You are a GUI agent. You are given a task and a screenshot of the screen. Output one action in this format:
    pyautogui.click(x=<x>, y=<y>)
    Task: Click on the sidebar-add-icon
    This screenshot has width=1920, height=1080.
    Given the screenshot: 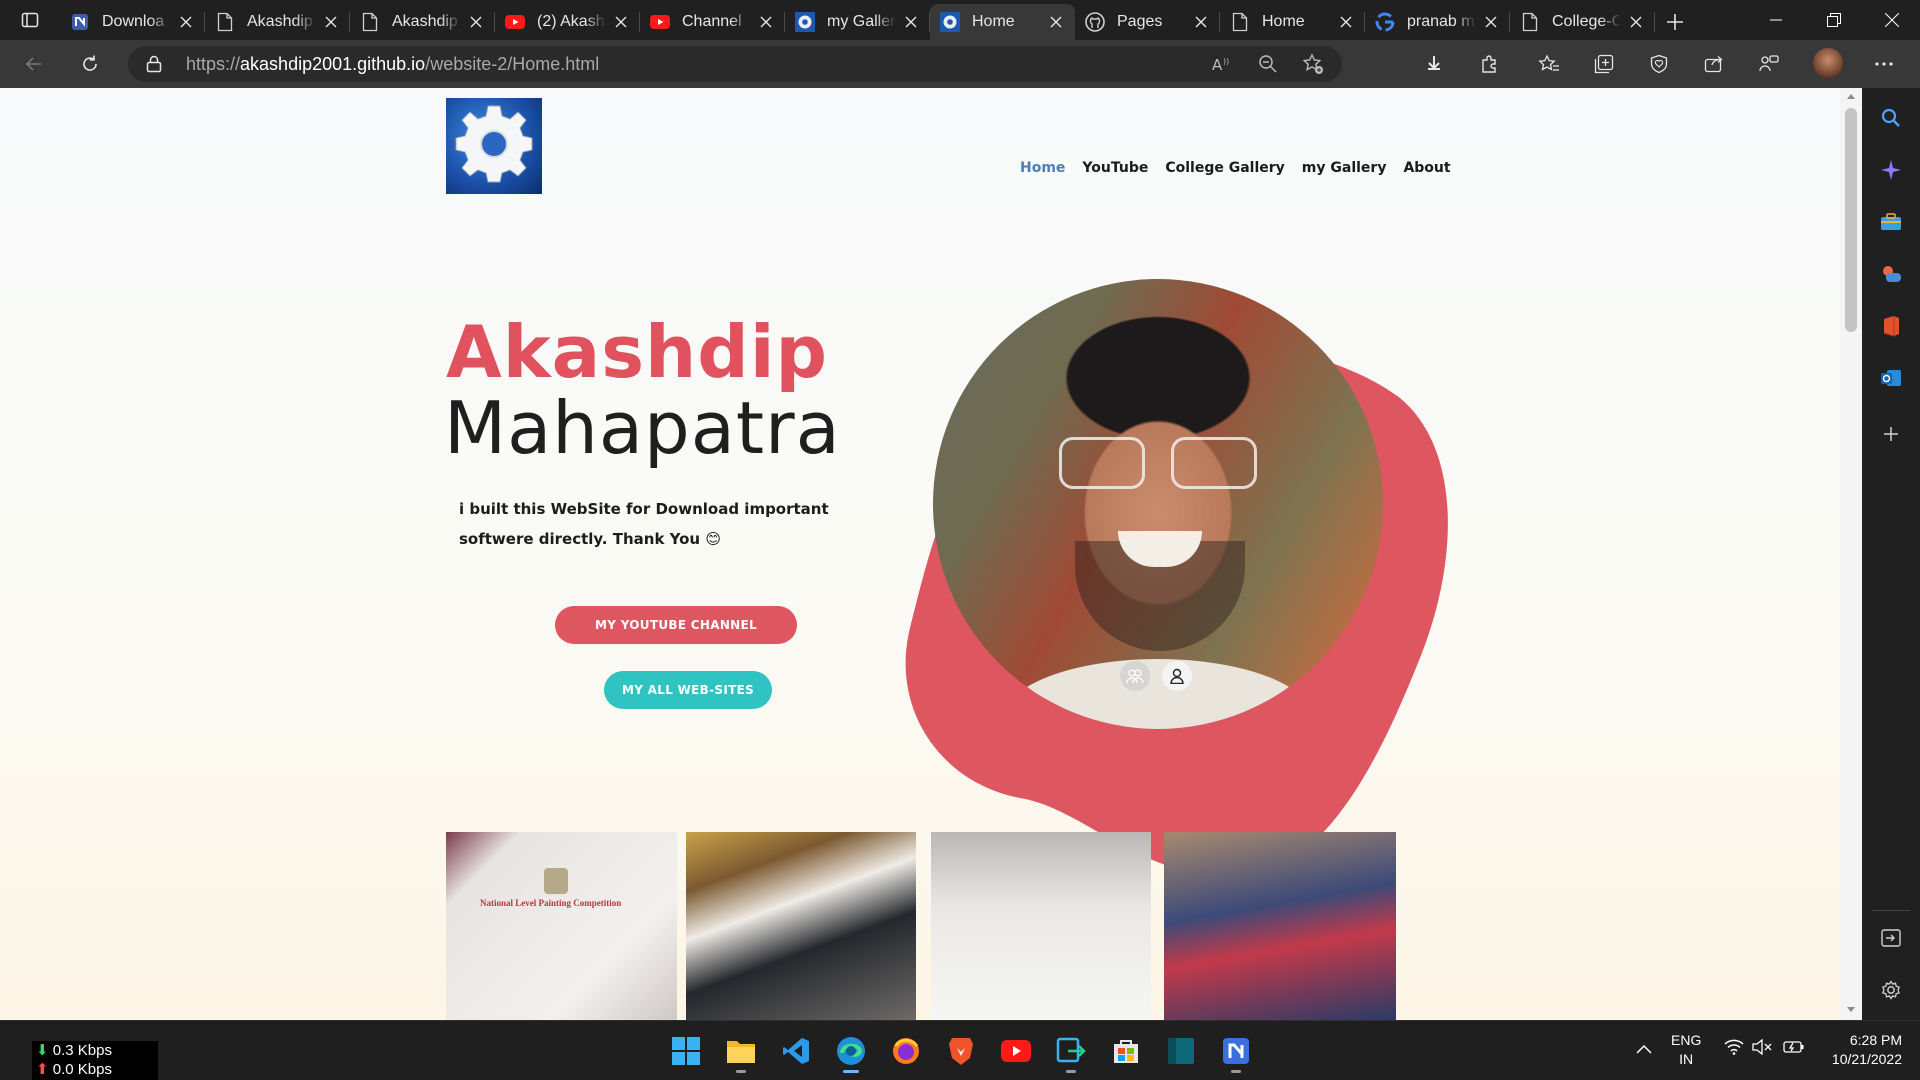 What is the action you would take?
    pyautogui.click(x=1891, y=434)
    